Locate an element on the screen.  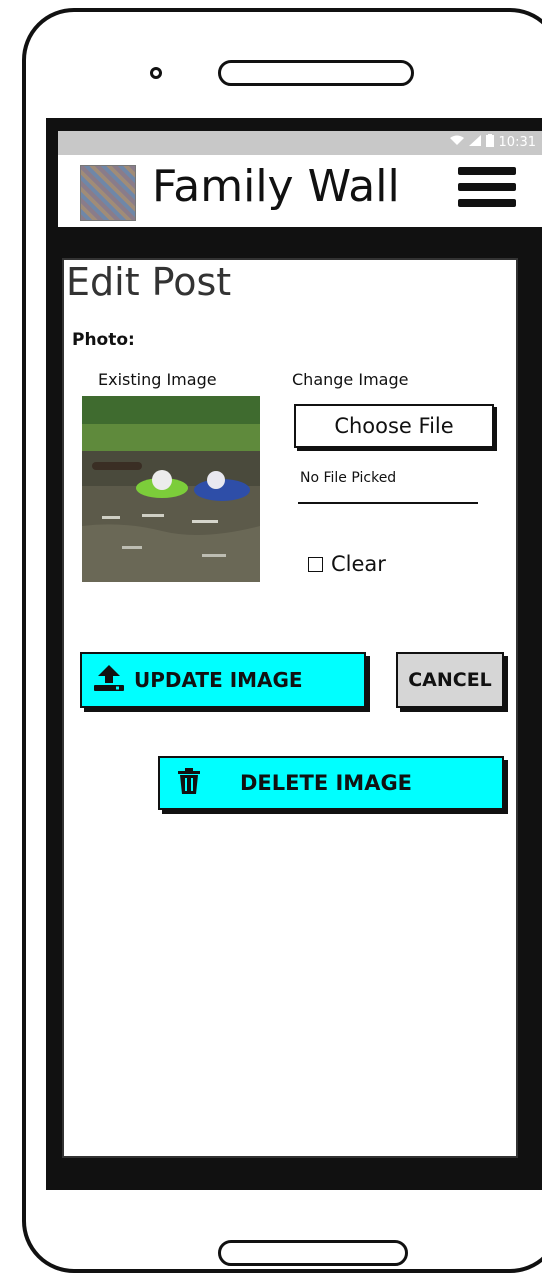
change-image-label: Change Image is located at coordinates (350, 379).